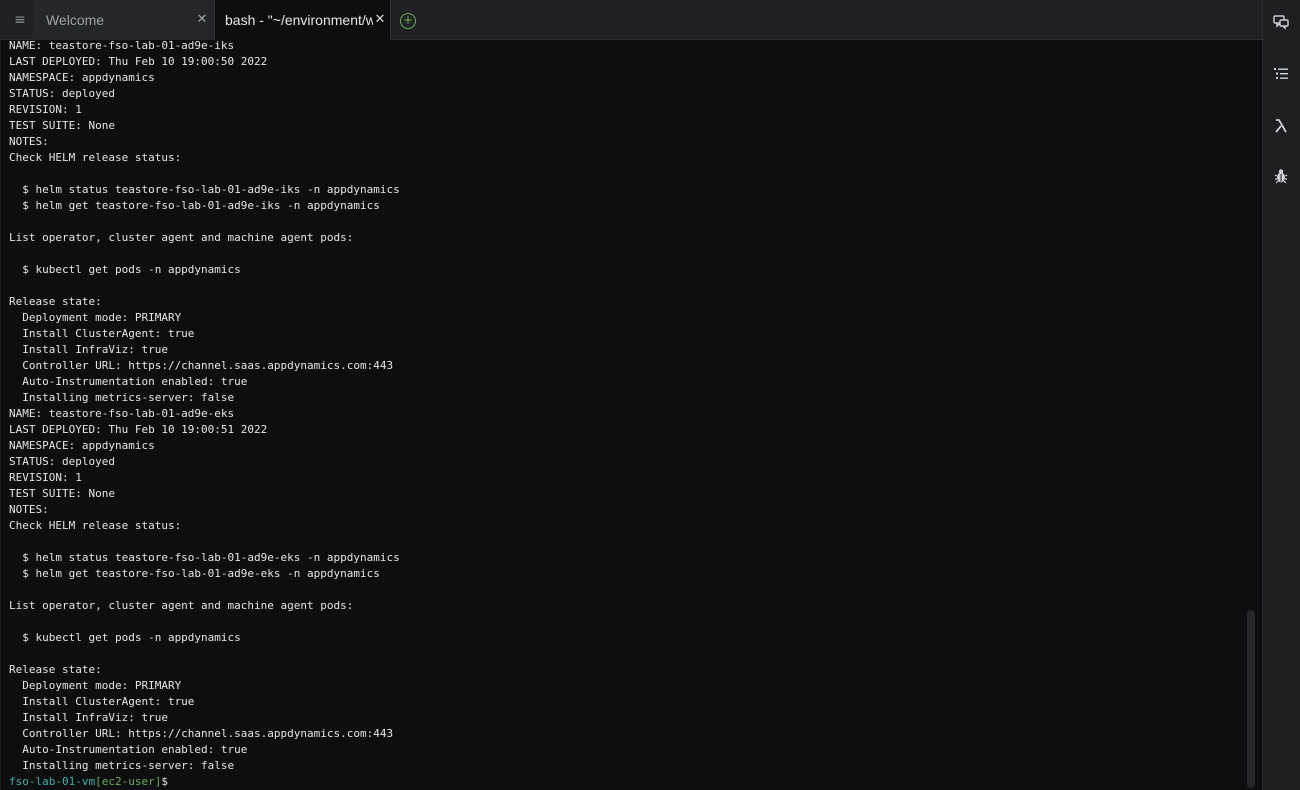  Describe the element at coordinates (408, 21) in the screenshot. I see `plus-circle-icon: +` at that location.